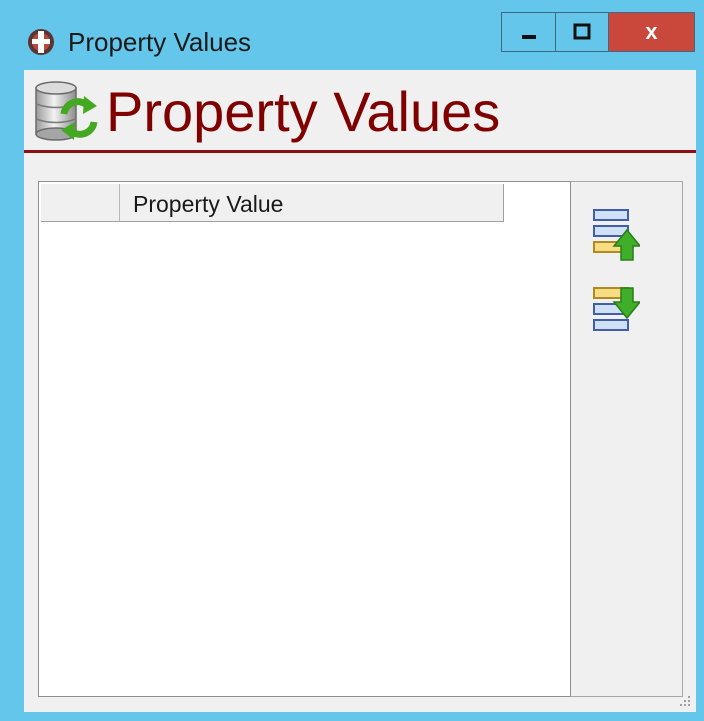 This screenshot has width=704, height=721. I want to click on close-icon: x, so click(651, 31).